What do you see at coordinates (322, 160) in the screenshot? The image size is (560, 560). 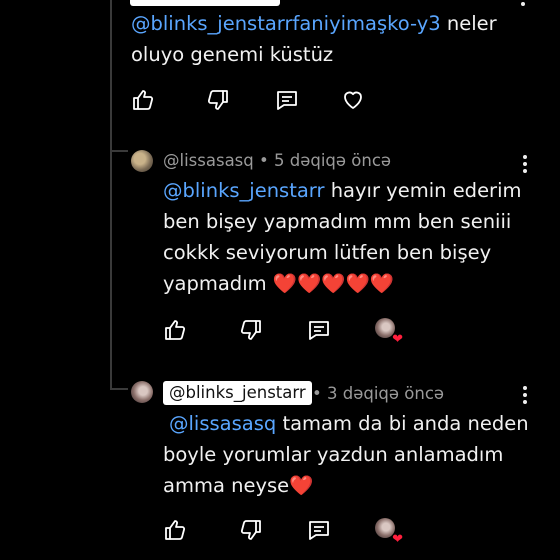 I see `timestamp: • 5 dəqiqə öncə` at bounding box center [322, 160].